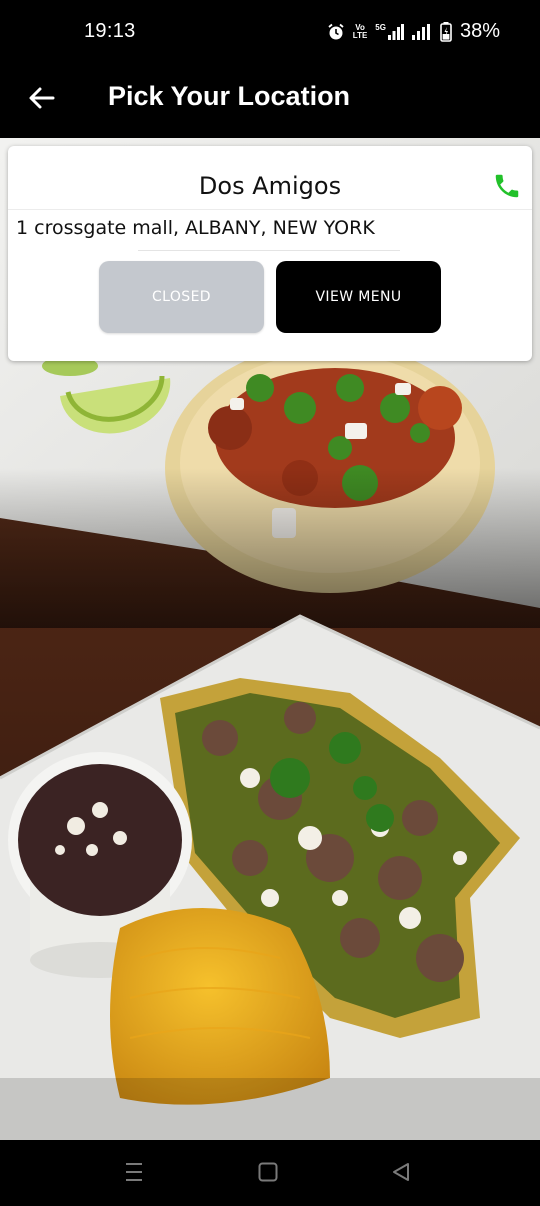 Image resolution: width=540 pixels, height=1206 pixels. I want to click on status-bar: 19:13 Vo LTE 5G 38%, so click(270, 35).